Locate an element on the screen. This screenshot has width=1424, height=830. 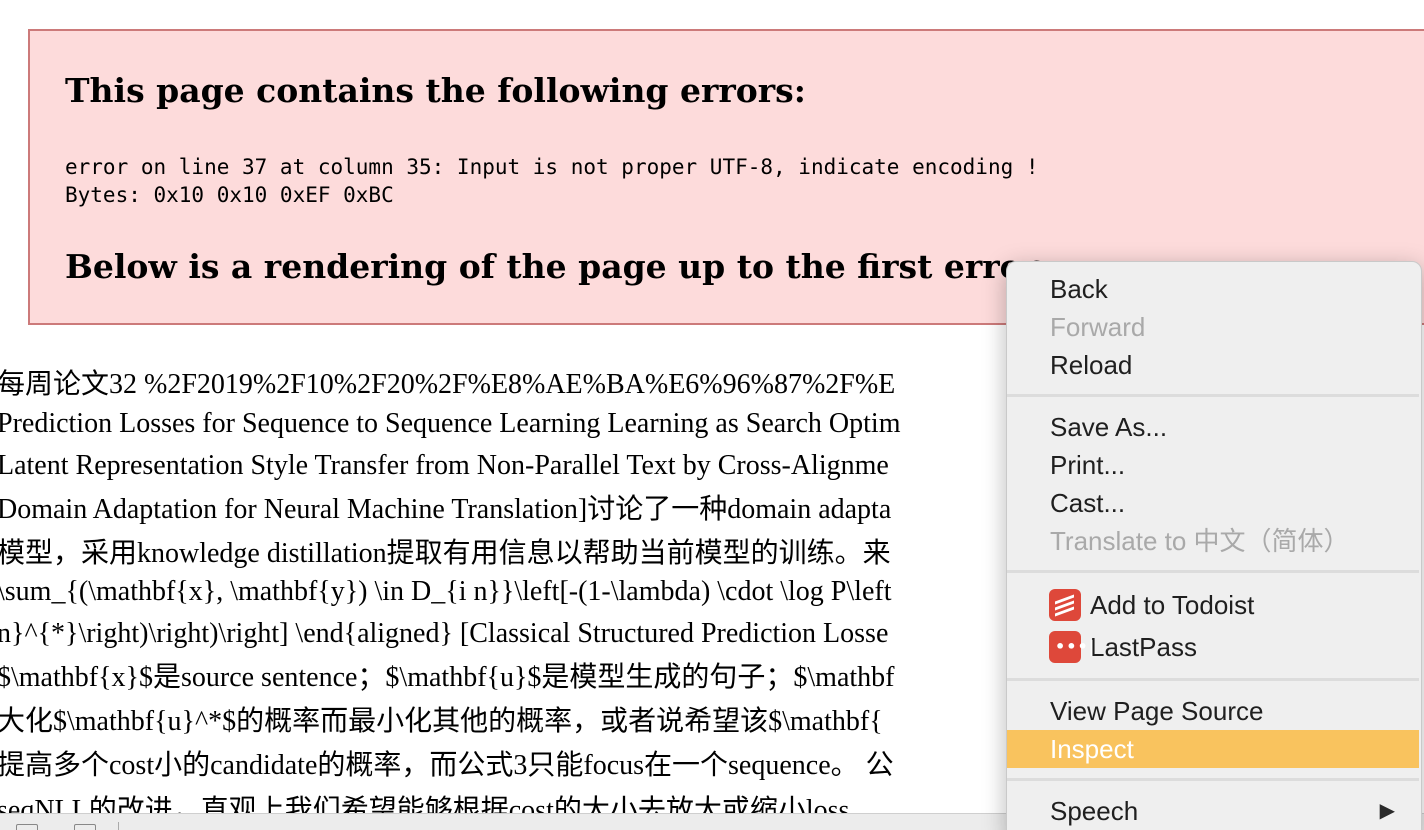
toolbar-toggle-icon is located at coordinates (27, 827).